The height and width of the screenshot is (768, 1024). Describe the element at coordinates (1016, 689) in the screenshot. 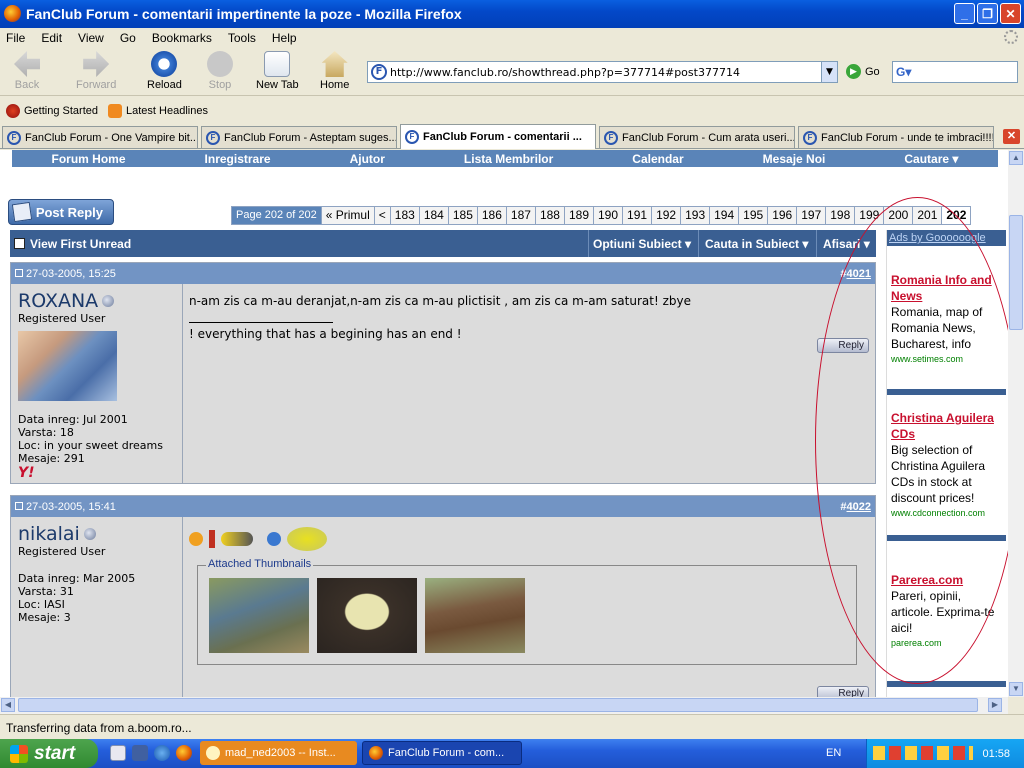

I see `scroll-down-arrow: ▼` at that location.